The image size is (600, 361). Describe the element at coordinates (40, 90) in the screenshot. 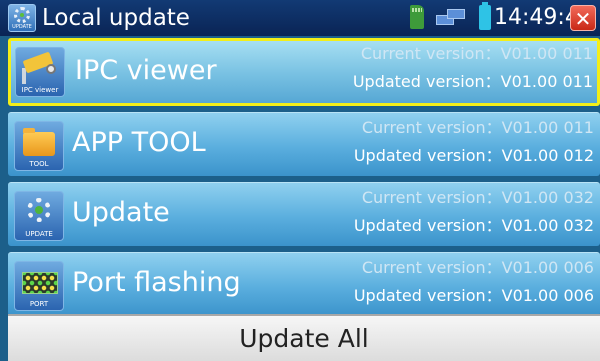

I see `icon-caption: IPC viewer` at that location.